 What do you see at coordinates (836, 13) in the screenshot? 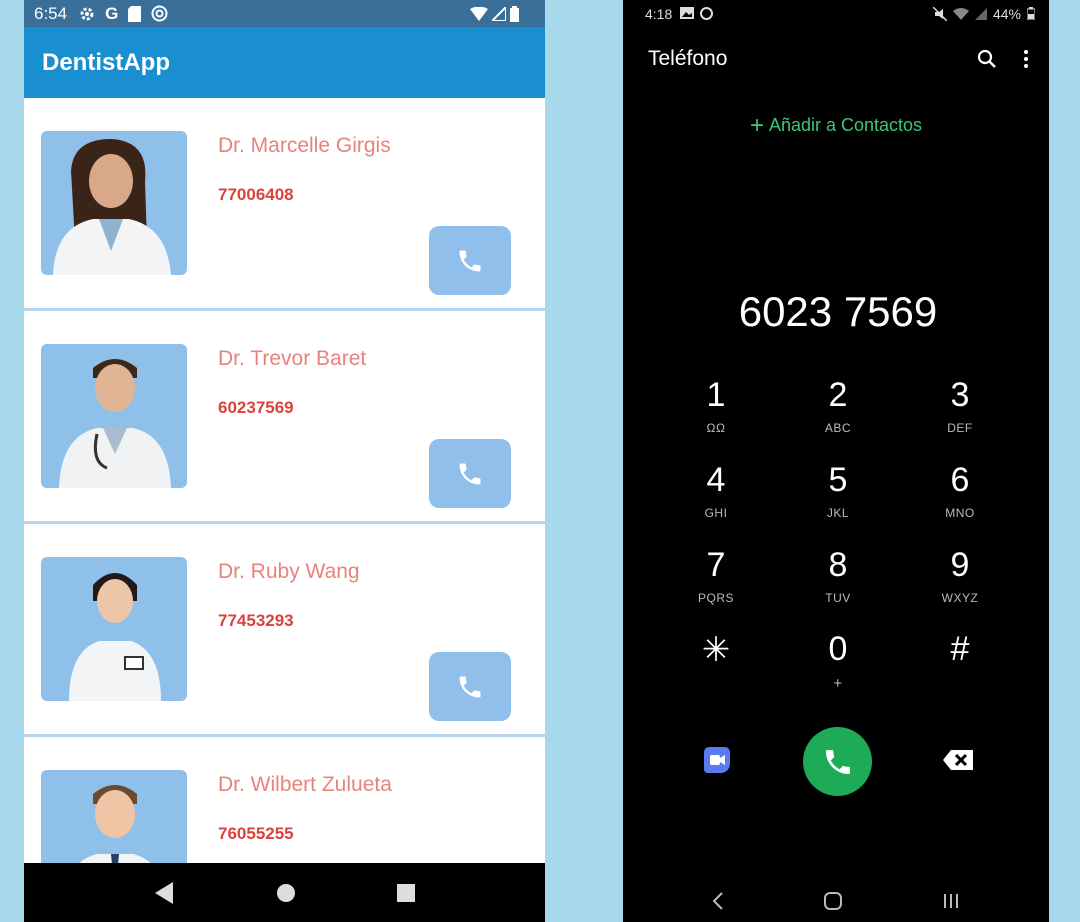
I see `status-bar: 4:18 44%` at bounding box center [836, 13].